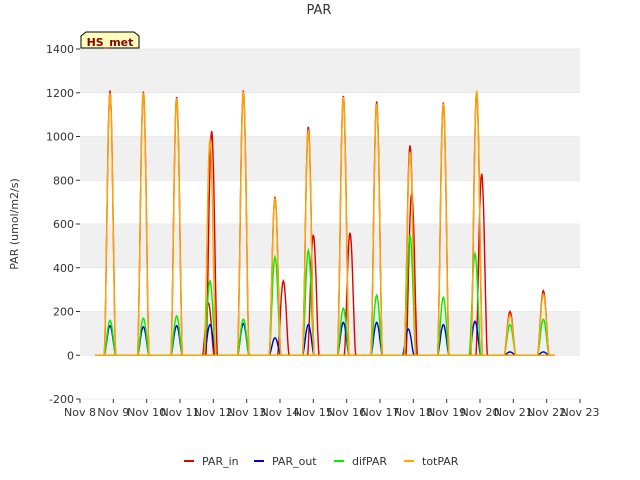 The image size is (640, 480). What do you see at coordinates (63, 268) in the screenshot?
I see `y-tick-label: 400` at bounding box center [63, 268].